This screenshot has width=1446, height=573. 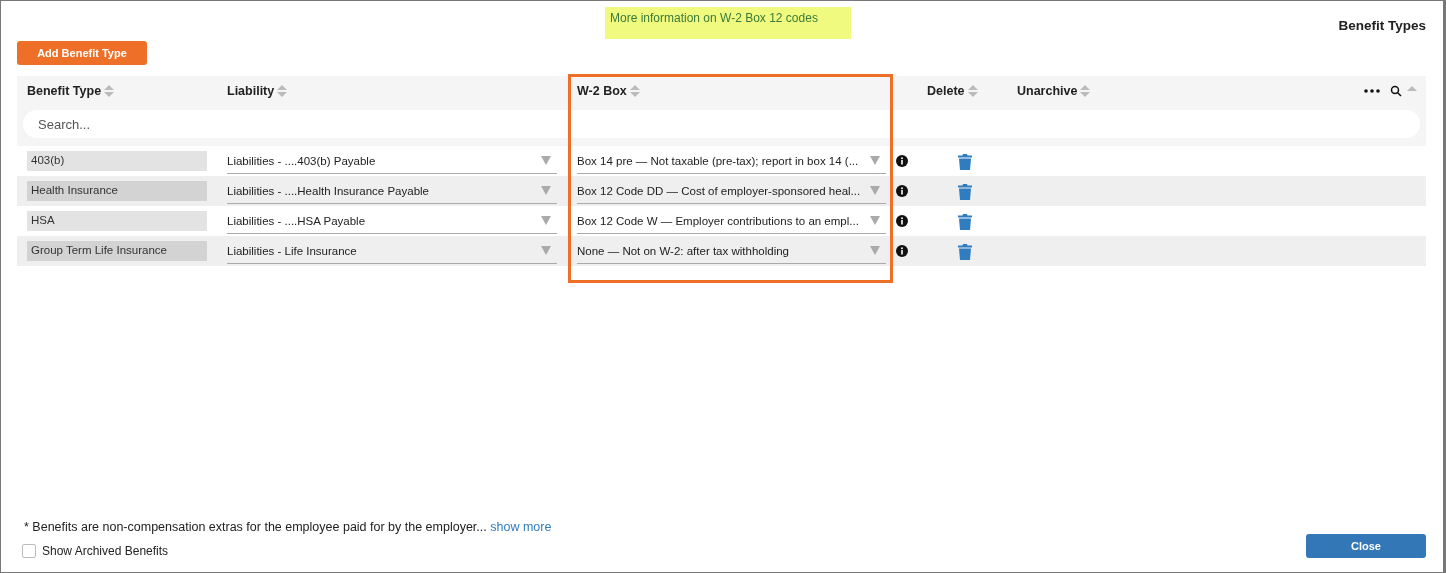 I want to click on checkbox-label: Show Archived Benefits, so click(x=105, y=551).